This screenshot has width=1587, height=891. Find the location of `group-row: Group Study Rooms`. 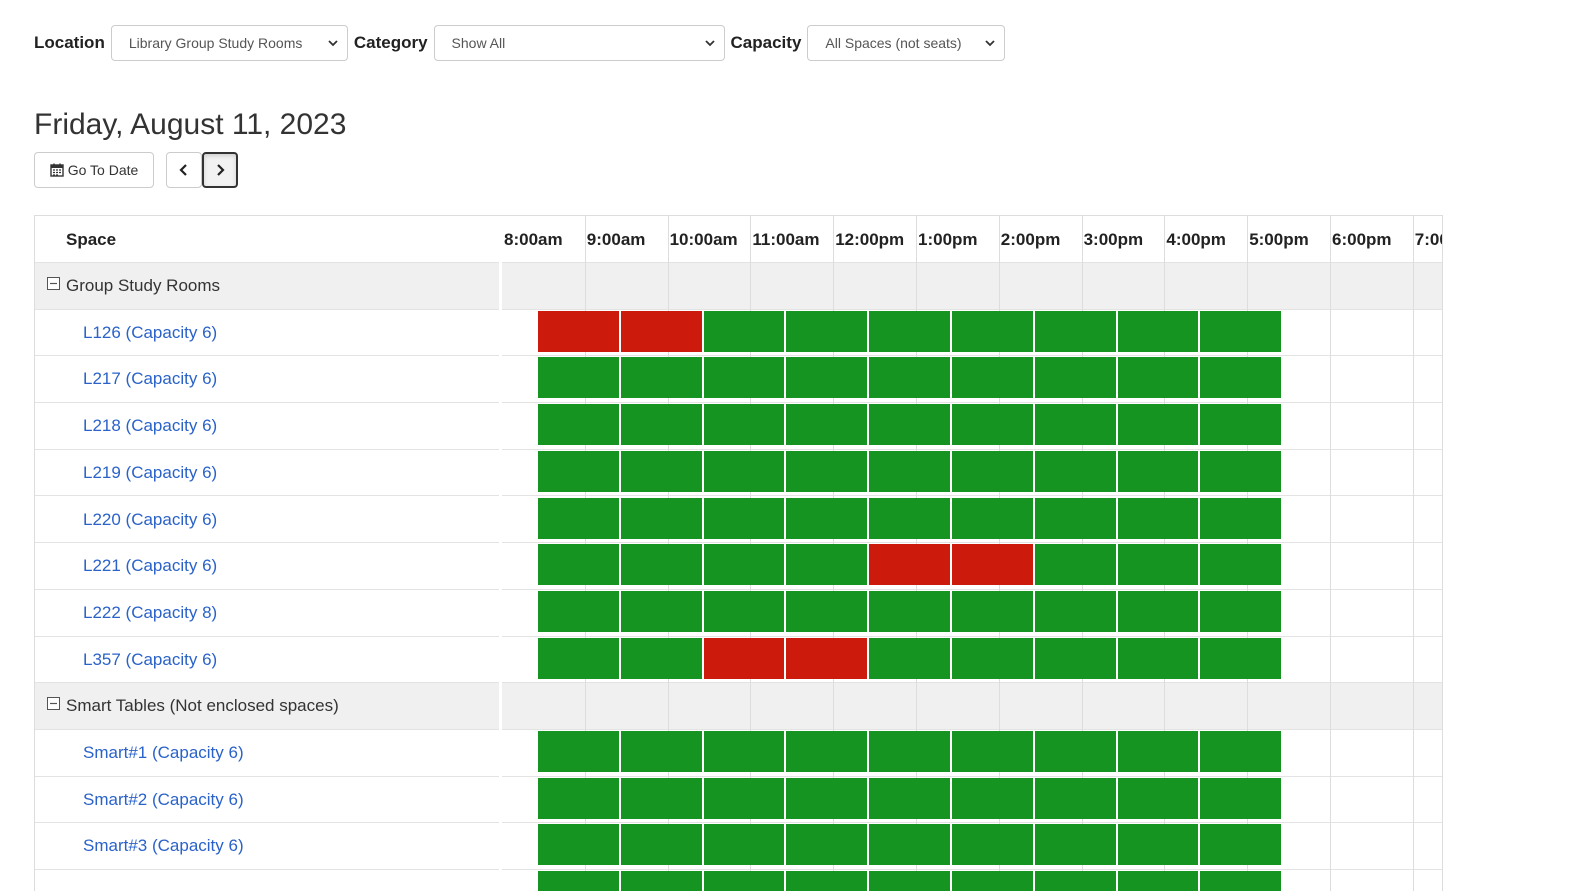

group-row: Group Study Rooms is located at coordinates (267, 286).